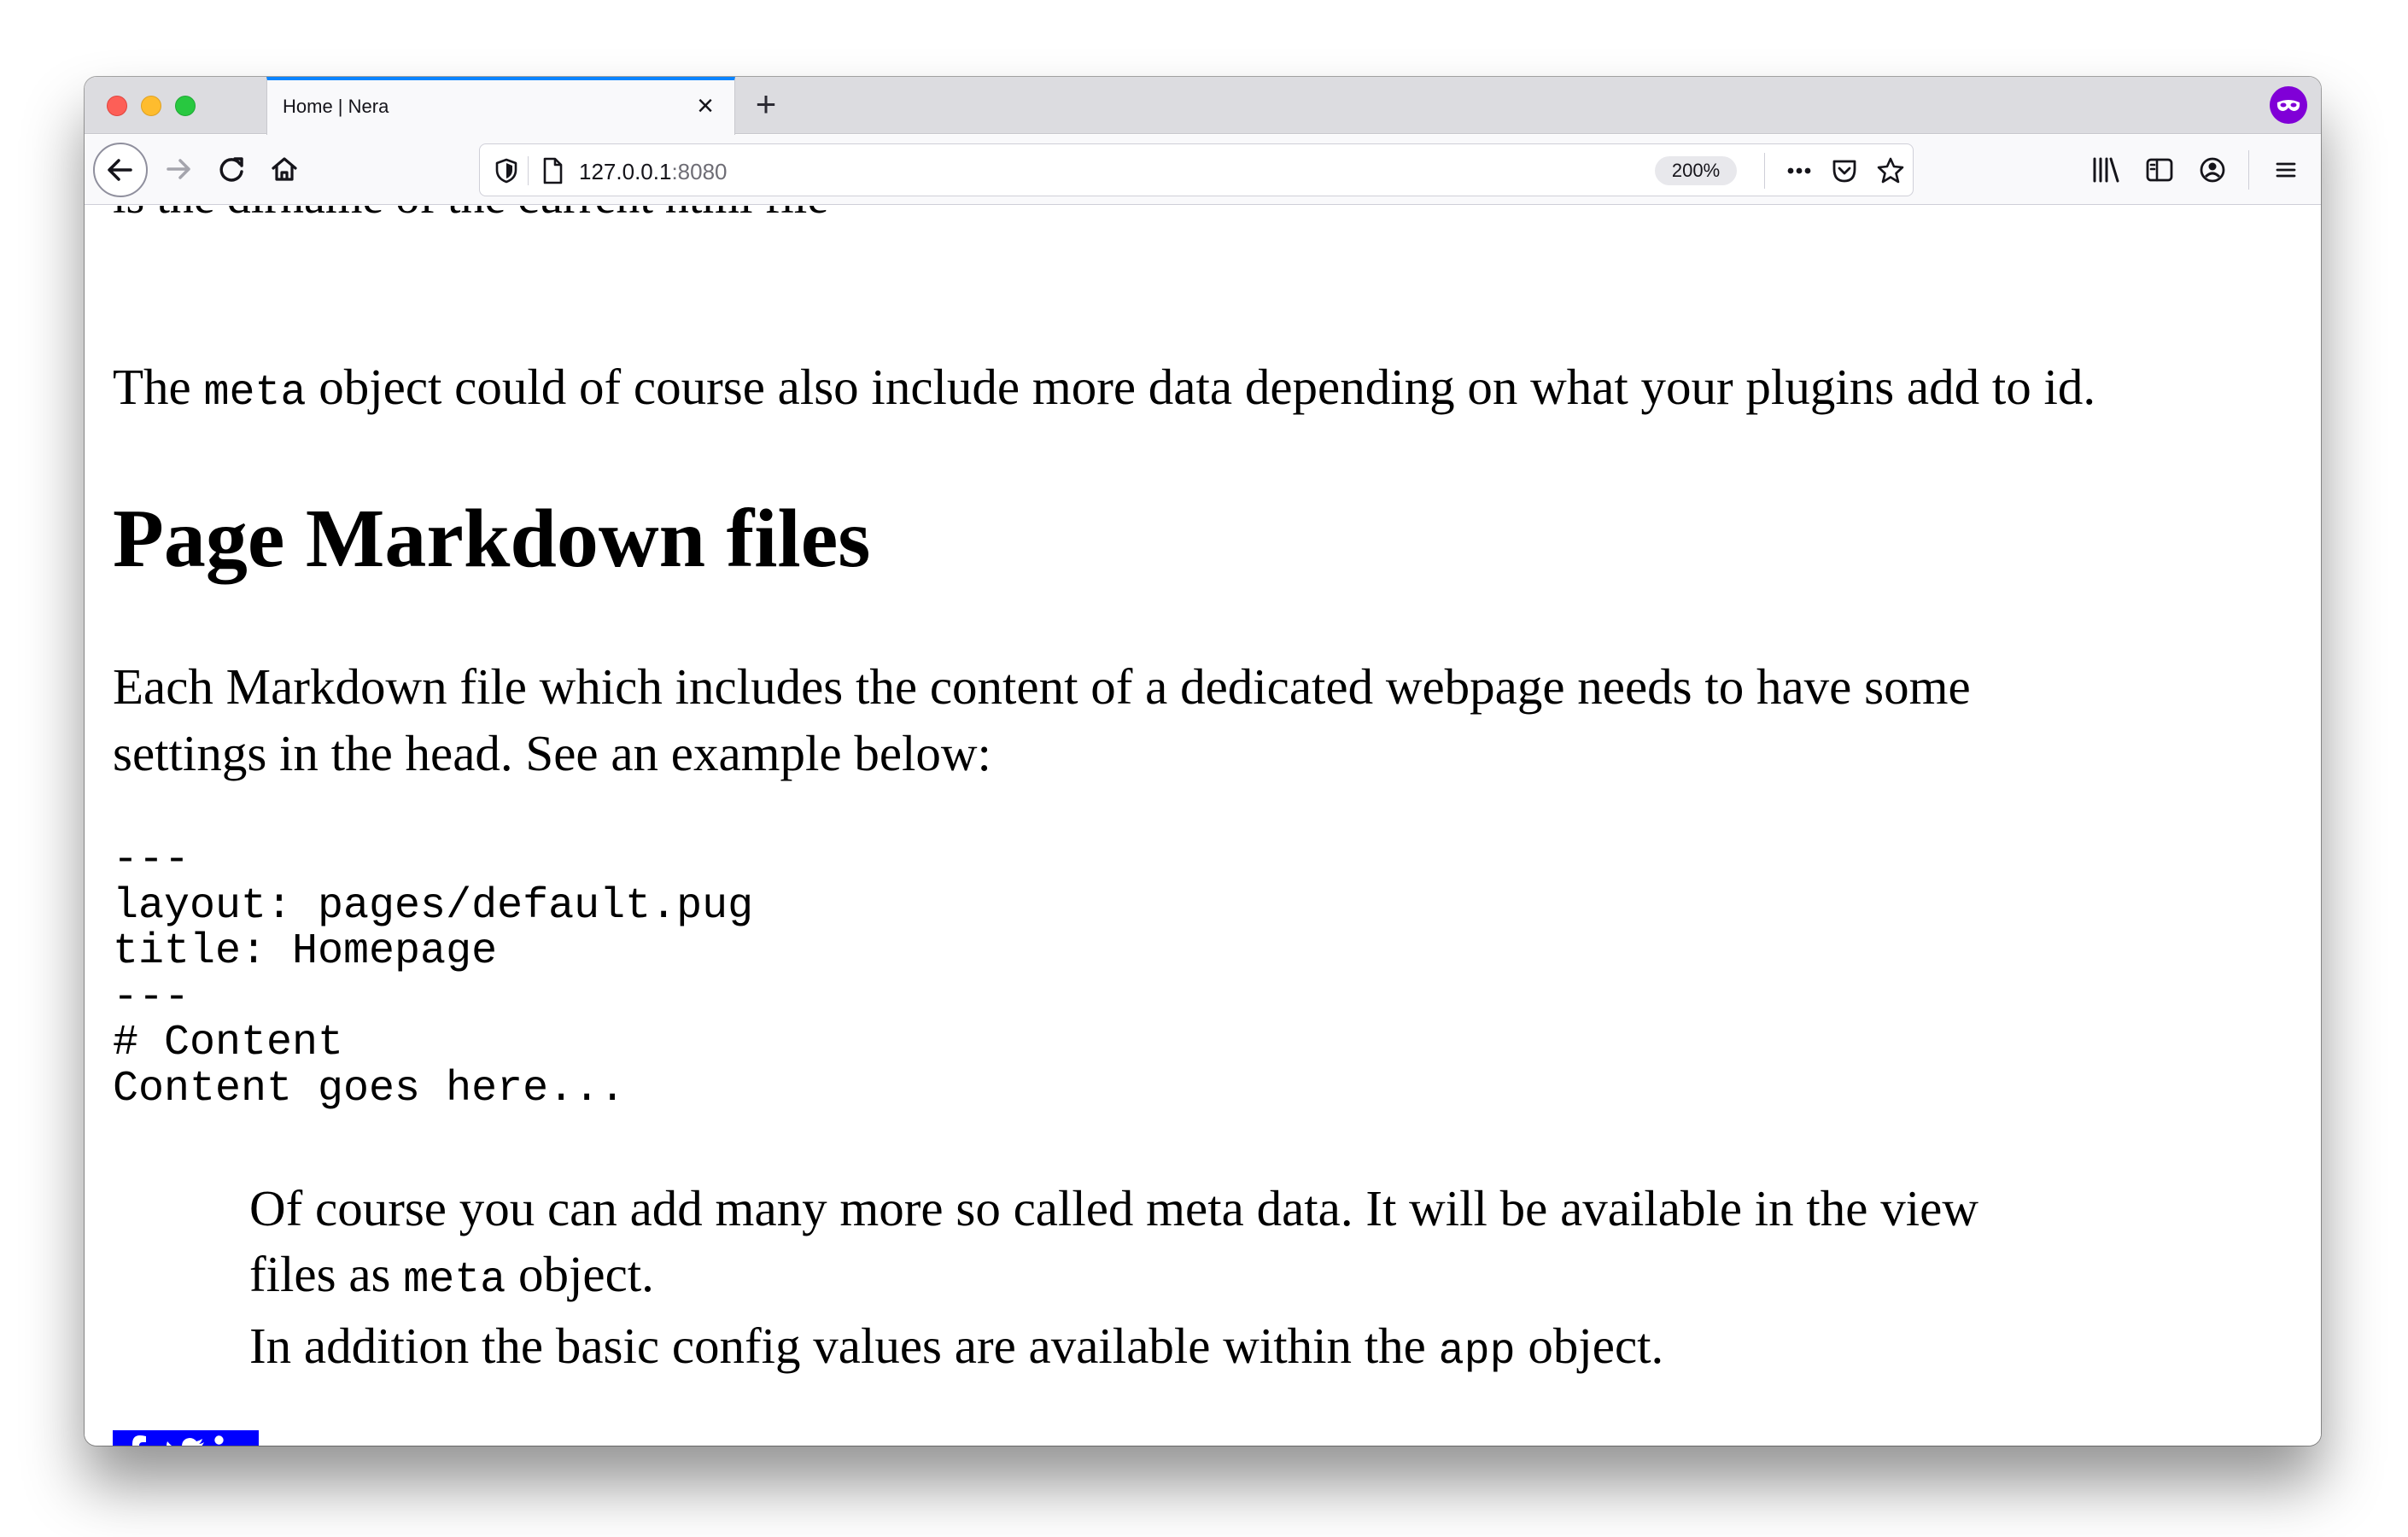  I want to click on back-arrow-icon, so click(120, 170).